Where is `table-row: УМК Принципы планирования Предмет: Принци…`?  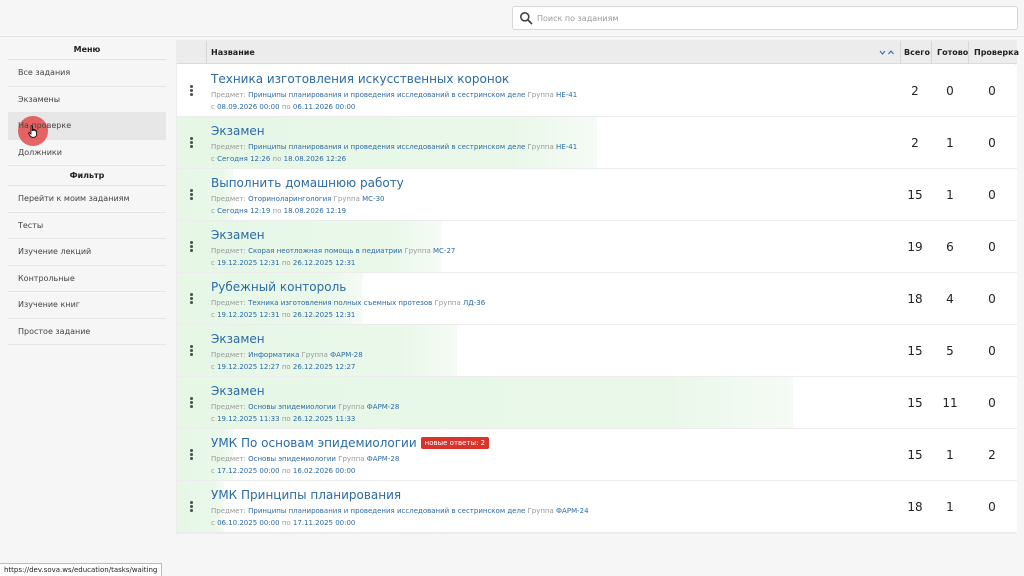
table-row: УМК Принципы планирования Предмет: Принци… is located at coordinates (597, 507).